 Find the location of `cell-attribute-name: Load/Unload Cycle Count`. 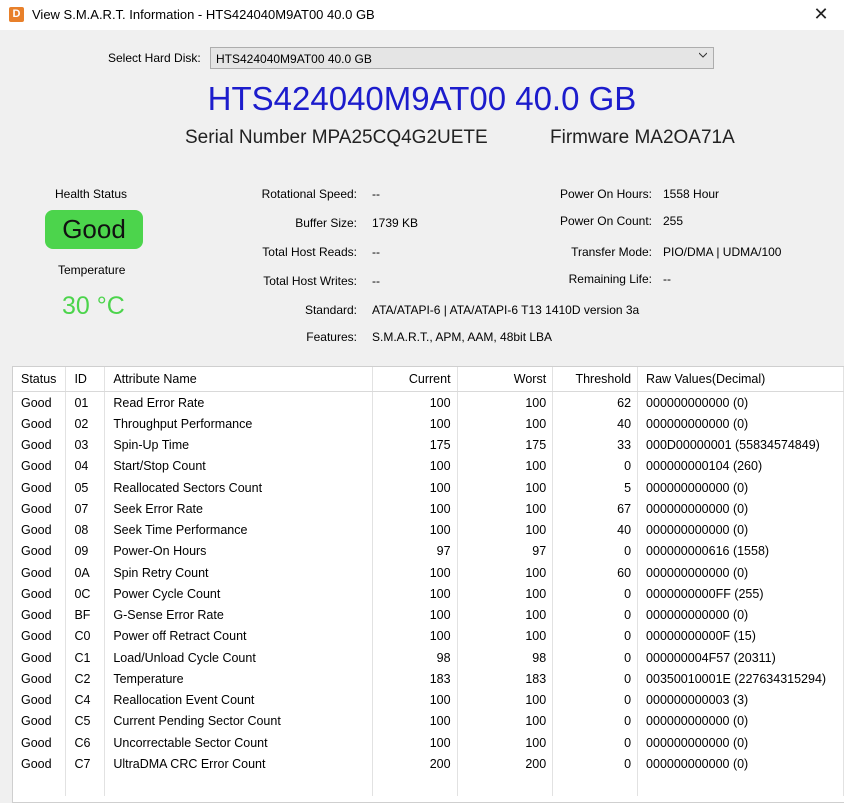

cell-attribute-name: Load/Unload Cycle Count is located at coordinates (238, 658).